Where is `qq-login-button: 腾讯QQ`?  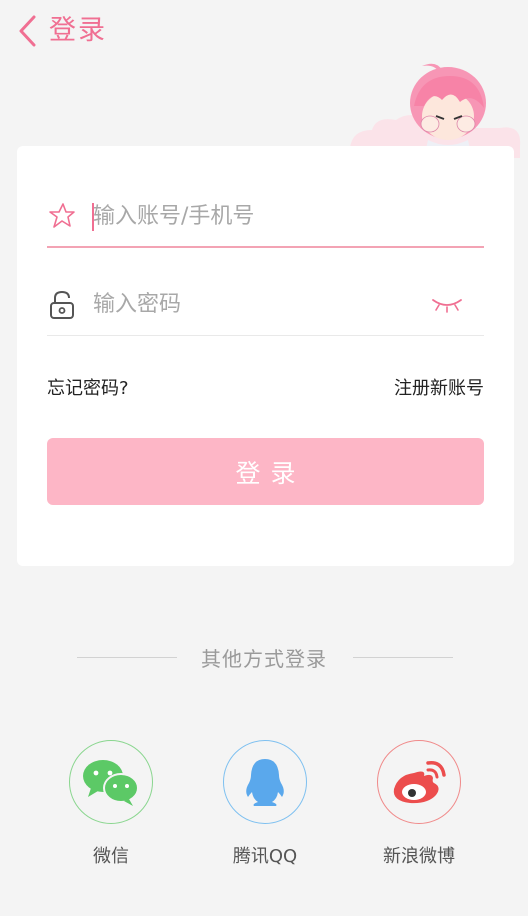
qq-login-button: 腾讯QQ is located at coordinates (265, 810).